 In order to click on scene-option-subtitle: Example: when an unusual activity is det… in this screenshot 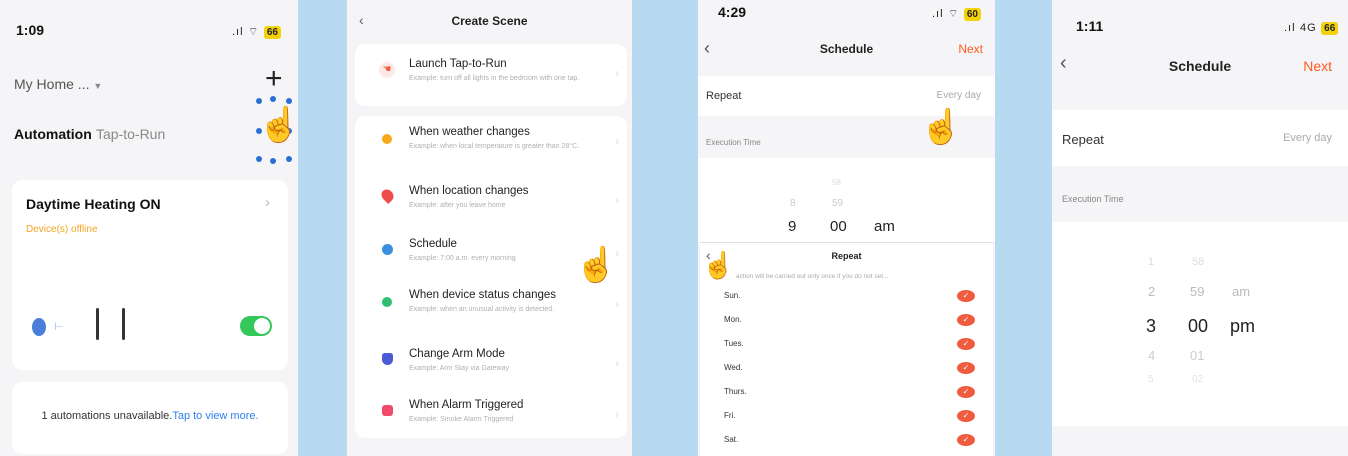, I will do `click(482, 309)`.